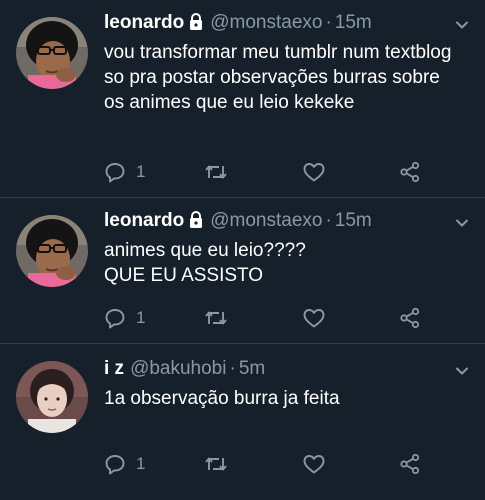  Describe the element at coordinates (252, 368) in the screenshot. I see `timestamp: 5m` at that location.